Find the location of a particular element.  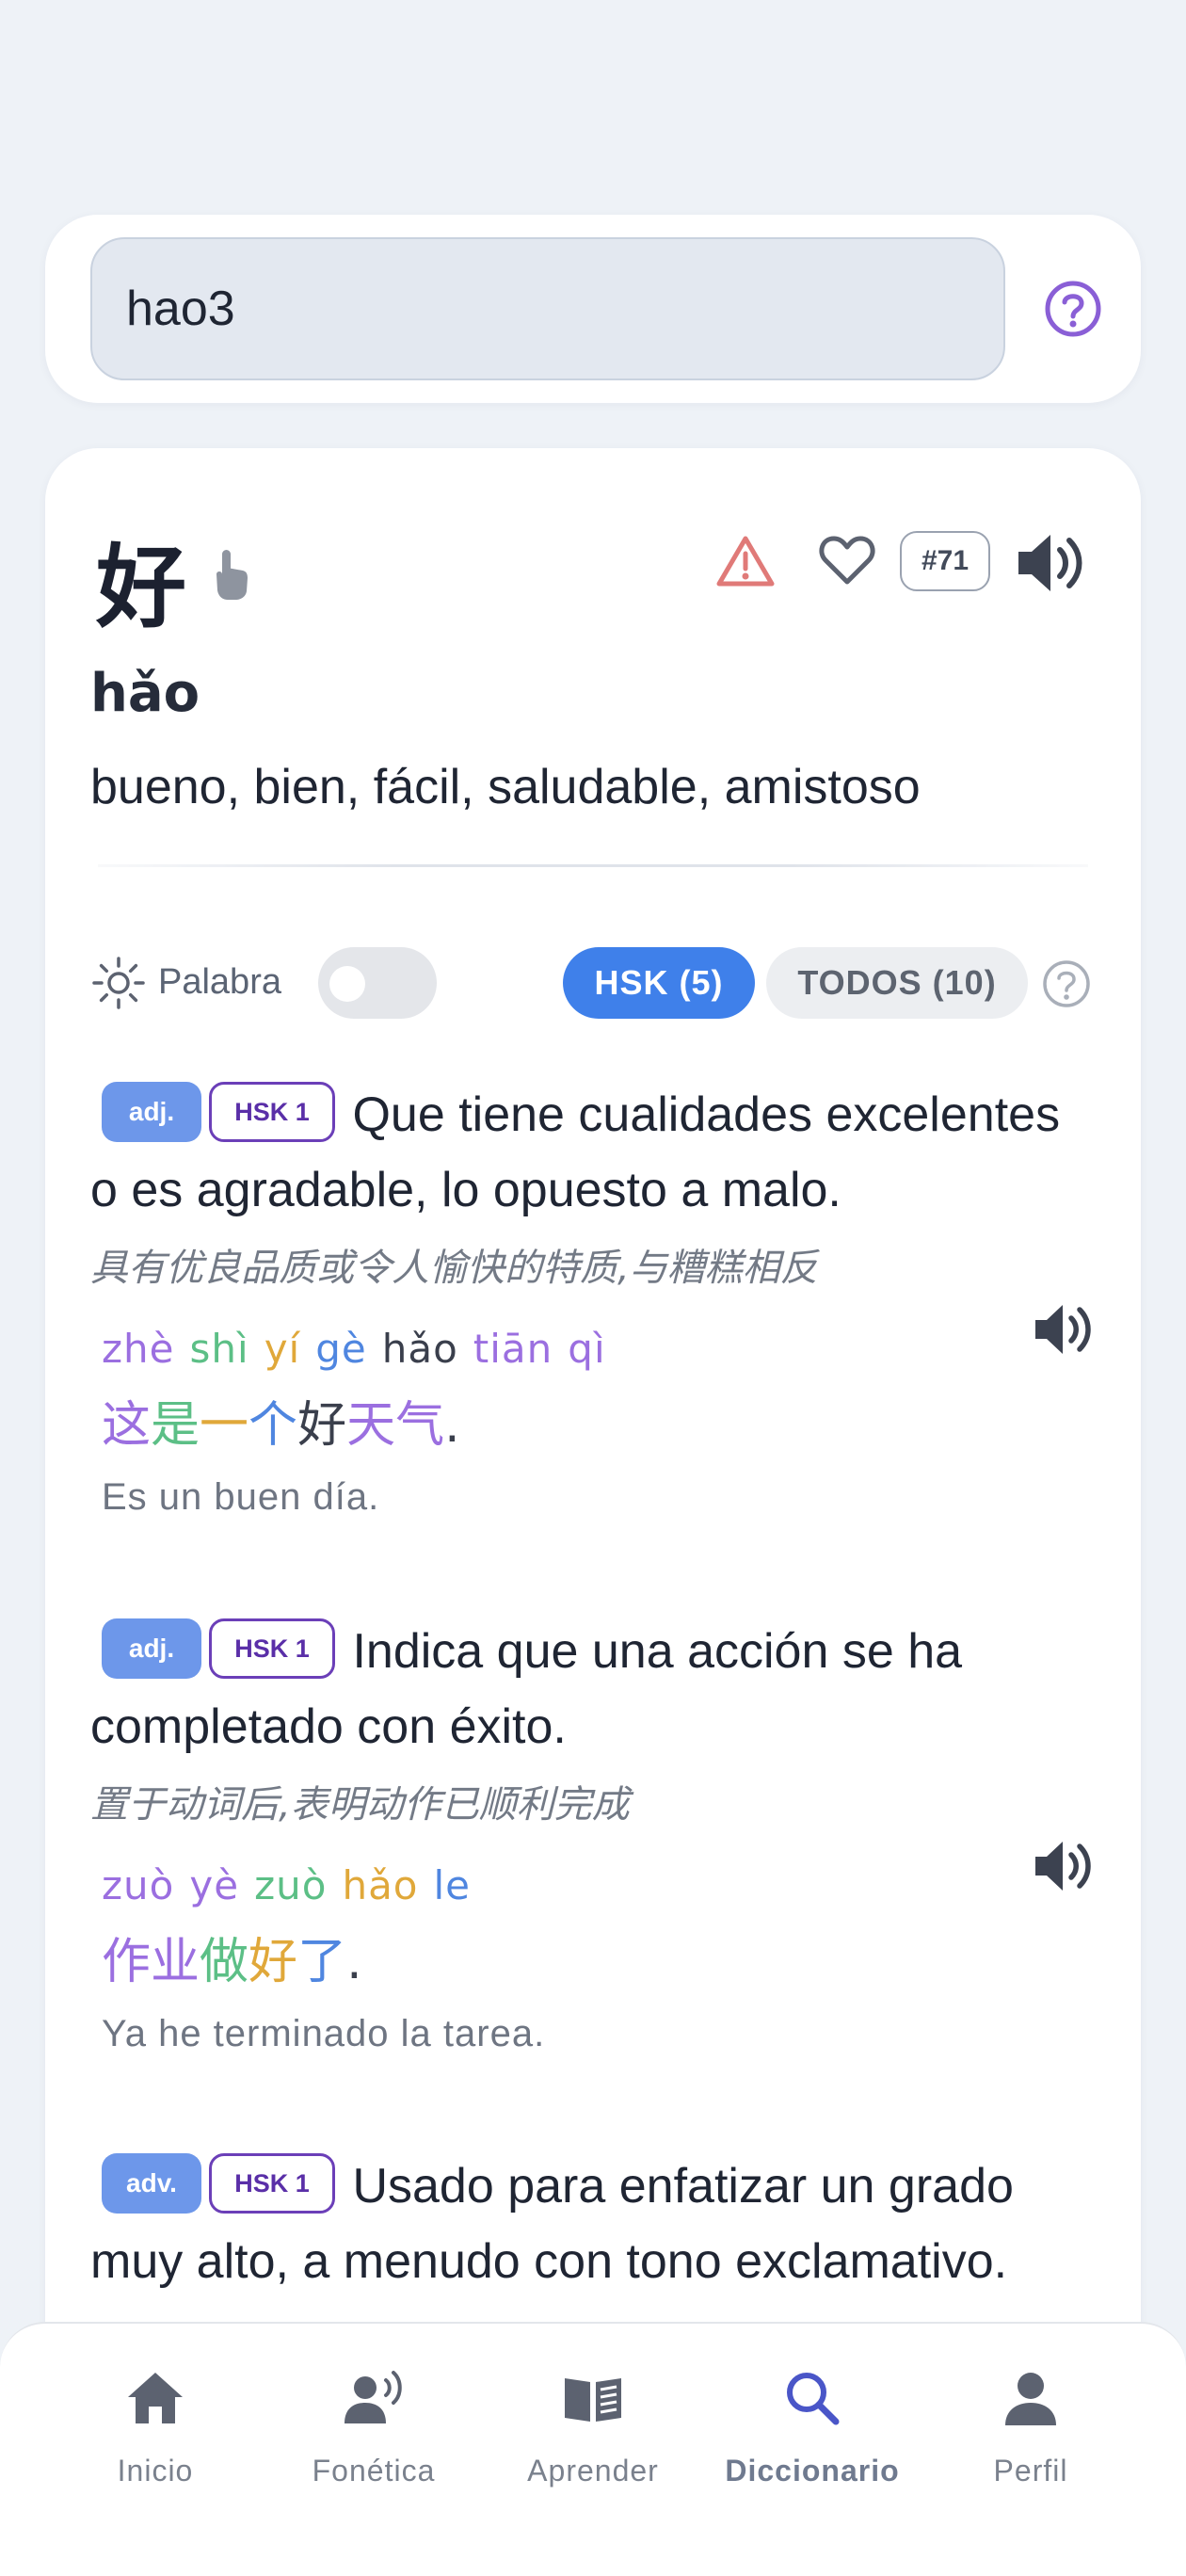

pinyin-syllable: gè is located at coordinates (341, 1349).